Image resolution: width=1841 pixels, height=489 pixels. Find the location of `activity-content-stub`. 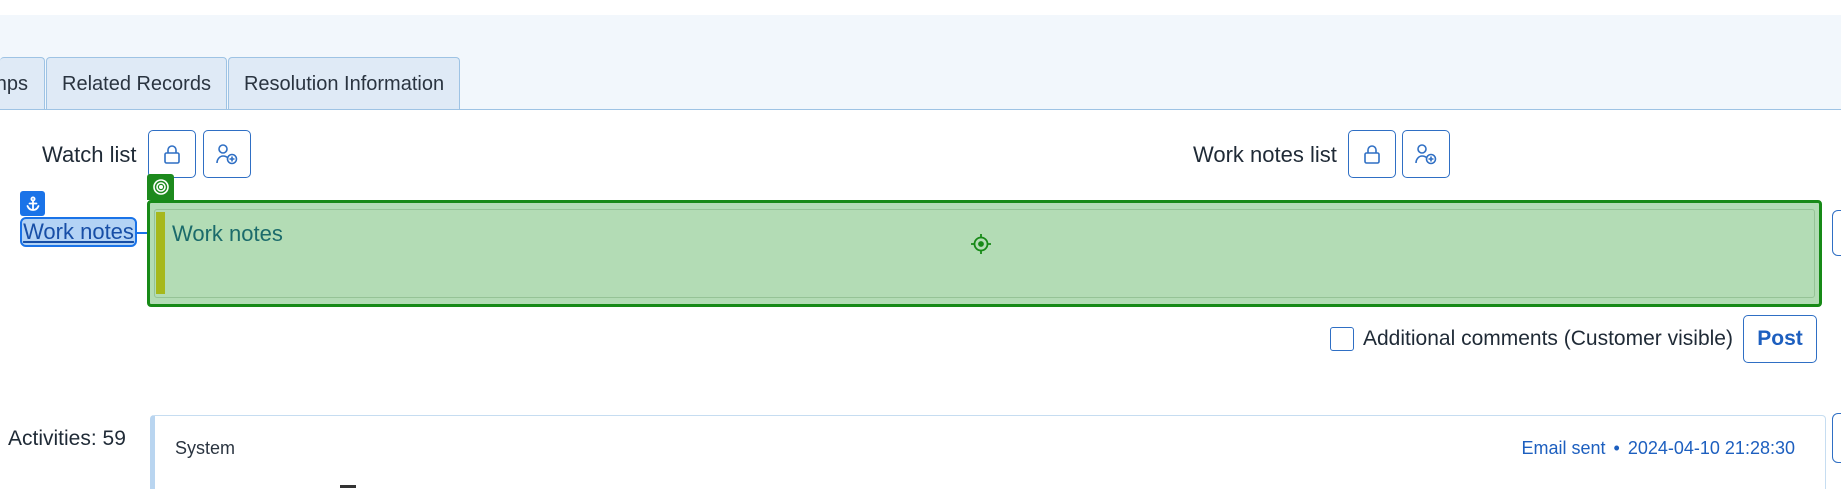

activity-content-stub is located at coordinates (348, 486).